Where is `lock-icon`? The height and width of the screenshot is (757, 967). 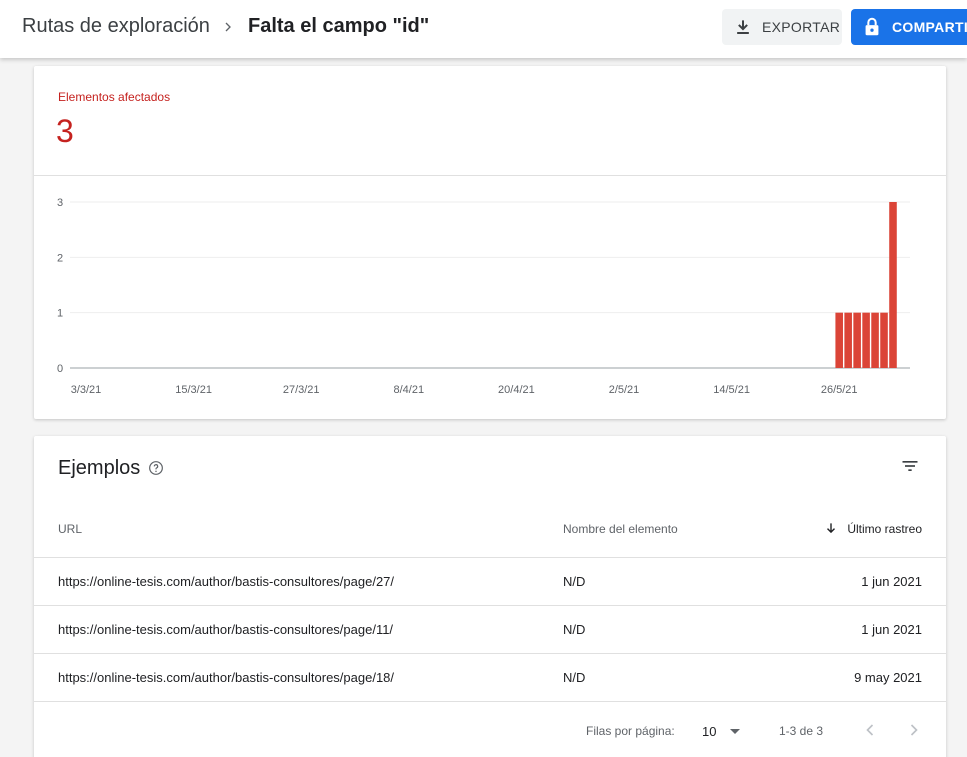
lock-icon is located at coordinates (872, 26).